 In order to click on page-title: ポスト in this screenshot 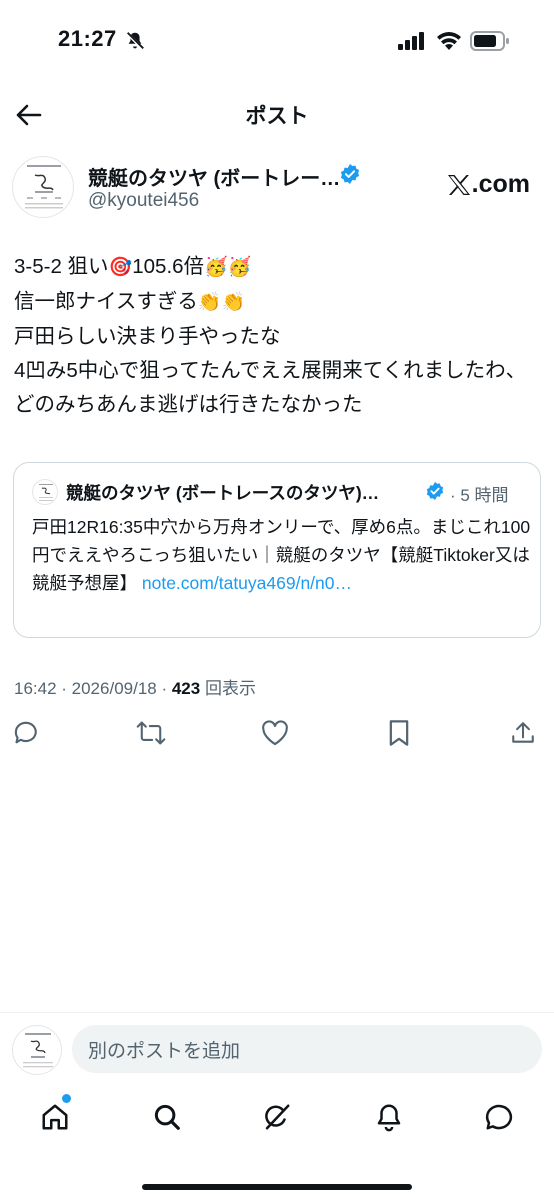, I will do `click(277, 116)`.